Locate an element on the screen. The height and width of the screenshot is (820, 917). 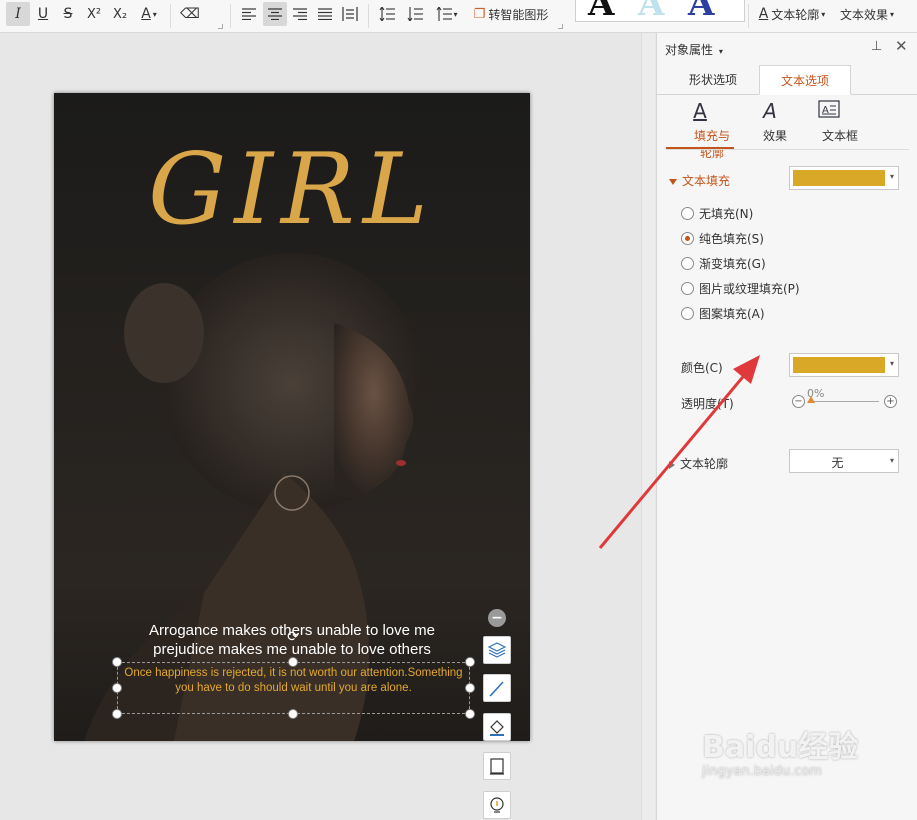
font-color-icon: A is located at coordinates (146, 14).